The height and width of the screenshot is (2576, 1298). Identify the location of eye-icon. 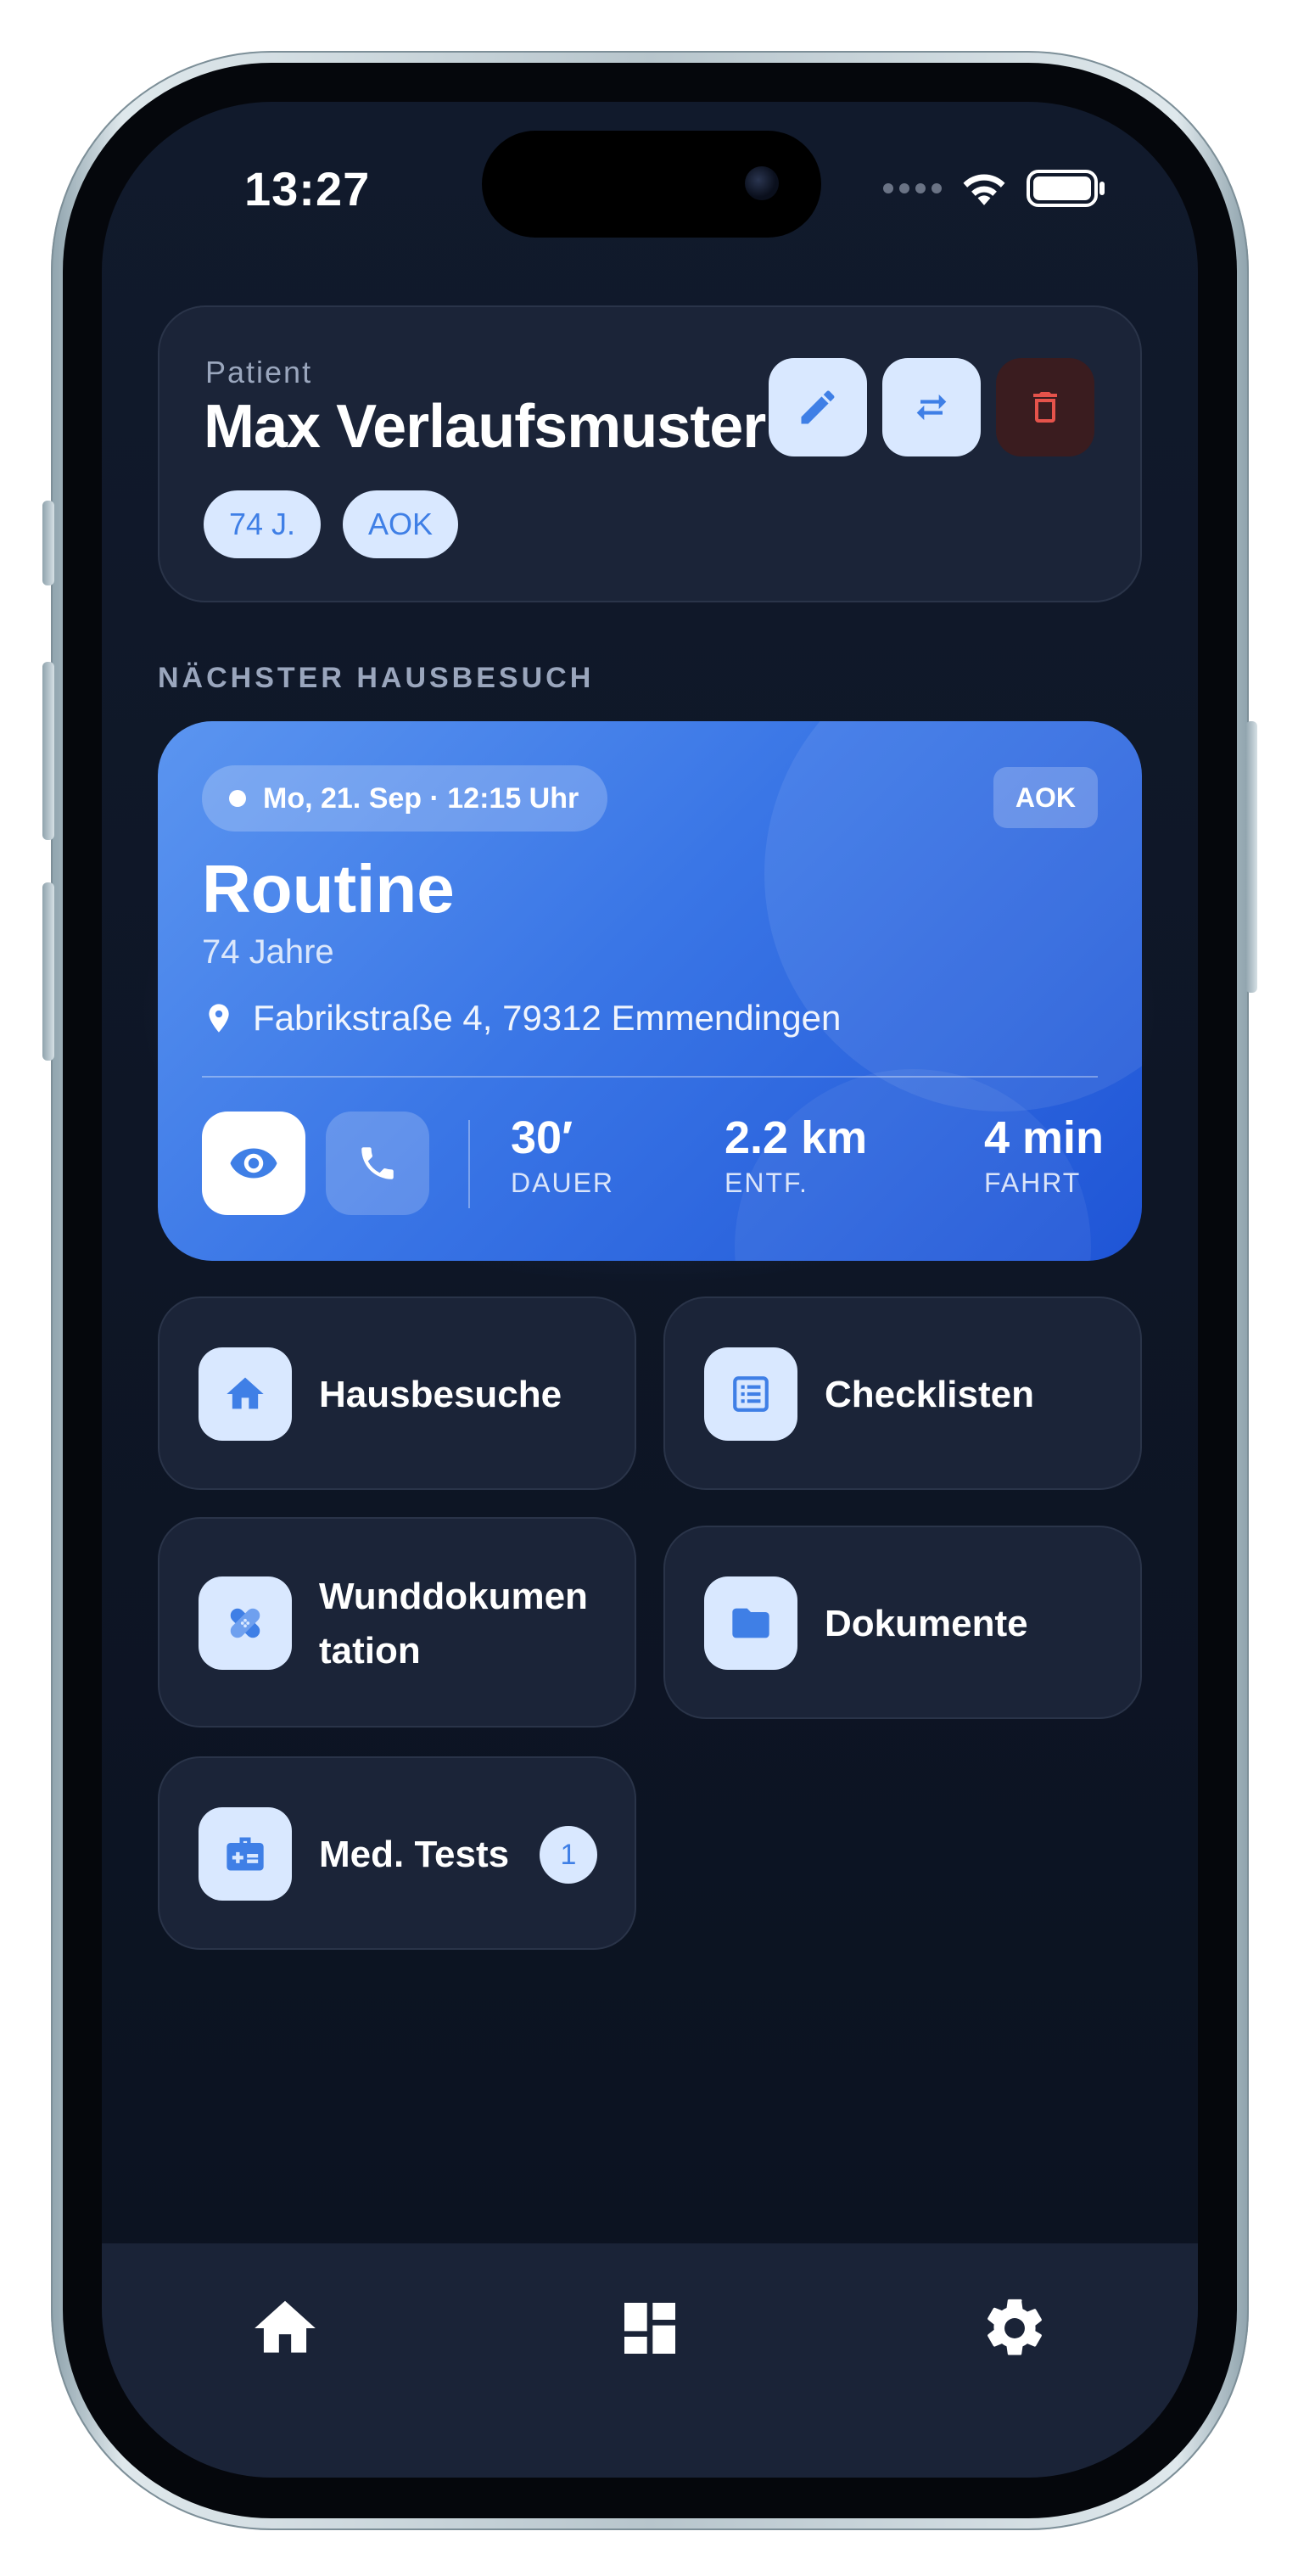
(253, 1163).